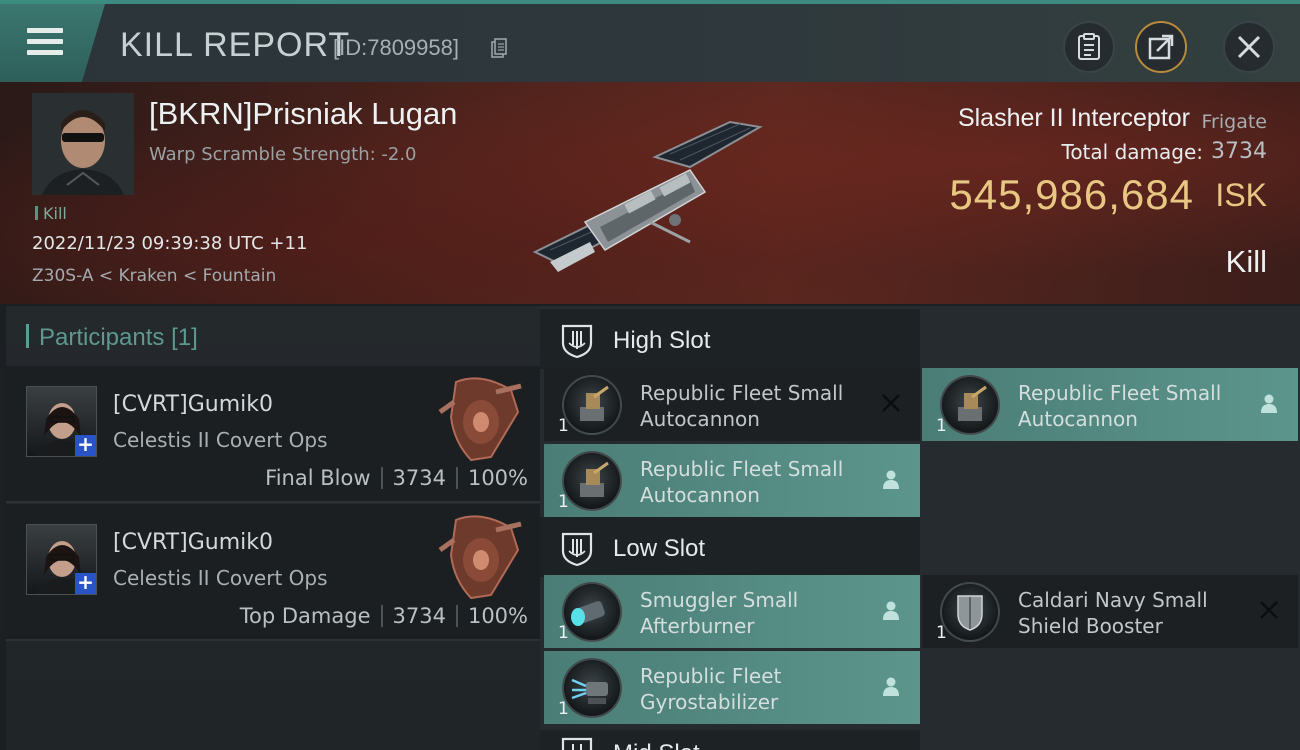 The image size is (1300, 750). What do you see at coordinates (1113, 613) in the screenshot?
I see `module-name: Caldari Navy Small Shield Booster` at bounding box center [1113, 613].